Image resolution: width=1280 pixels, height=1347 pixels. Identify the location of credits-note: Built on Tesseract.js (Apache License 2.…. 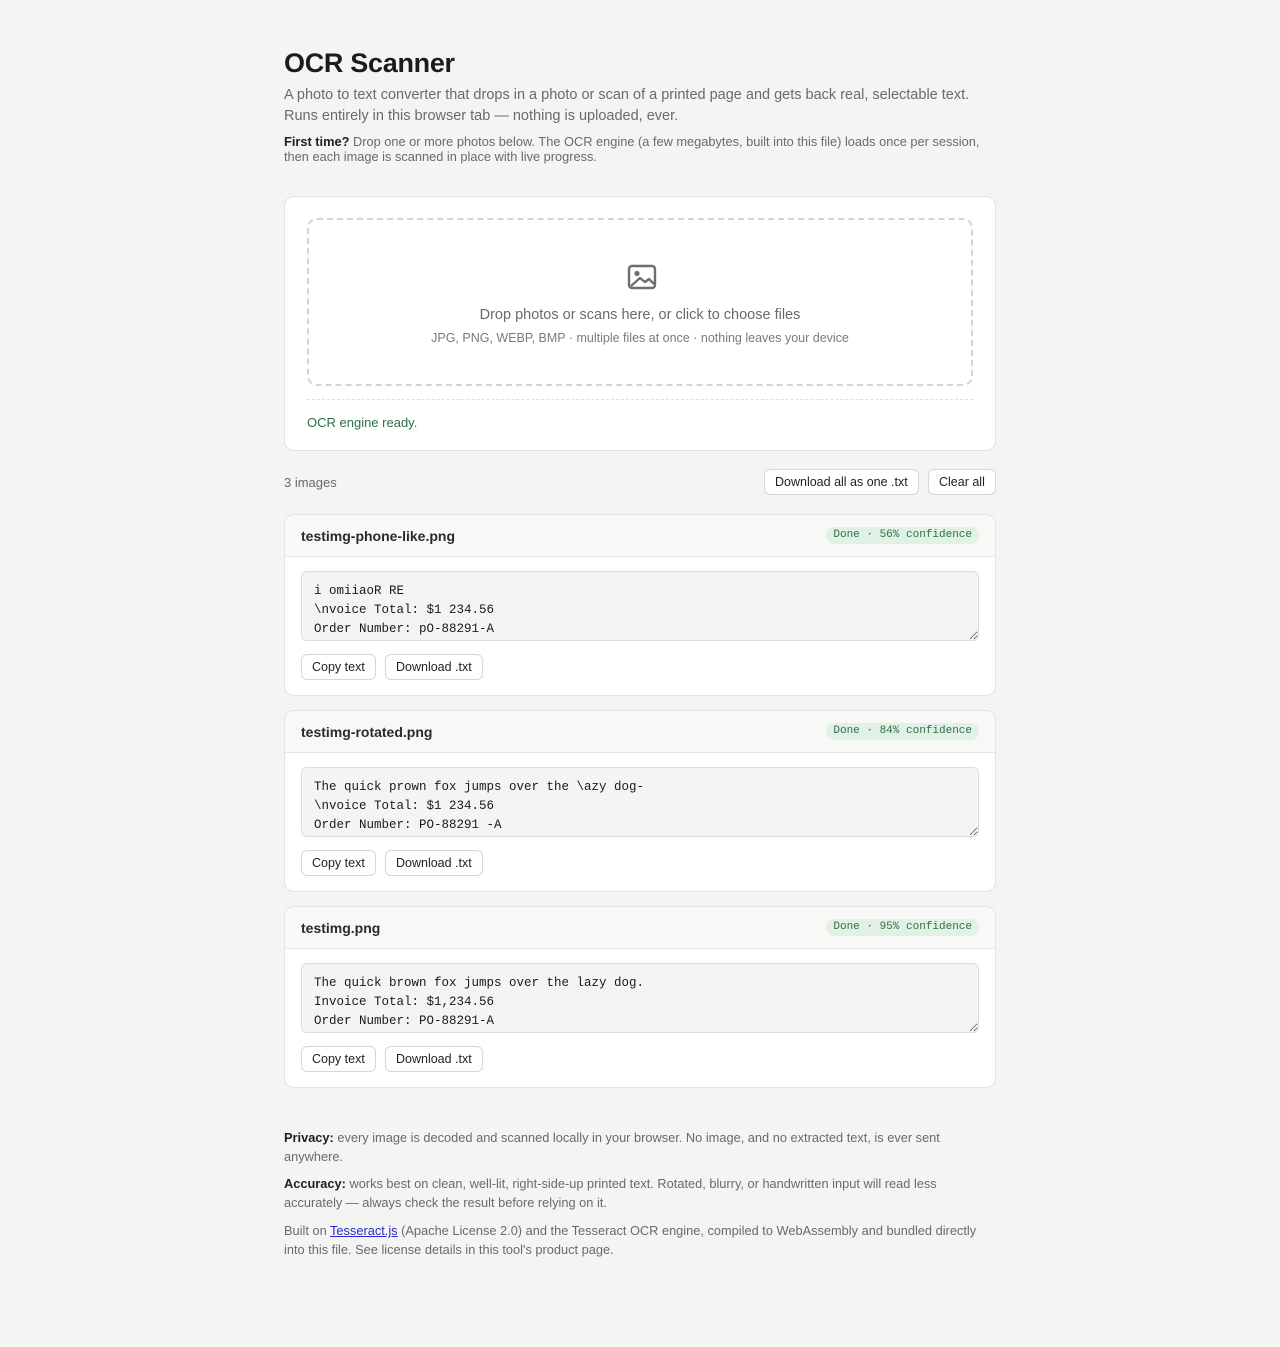
(640, 1240).